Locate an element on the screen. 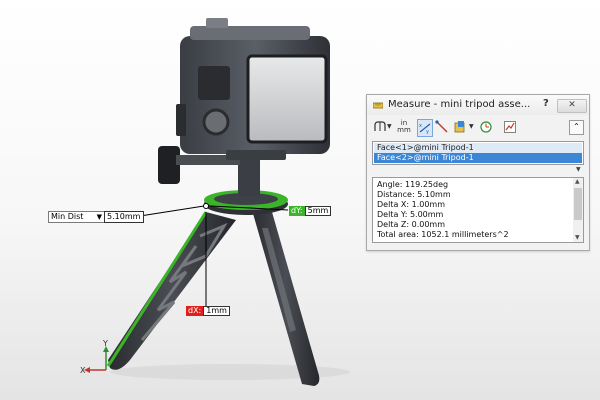  panel-titlebar: Measure - mini tripod asse... ? ✕ is located at coordinates (478, 105).